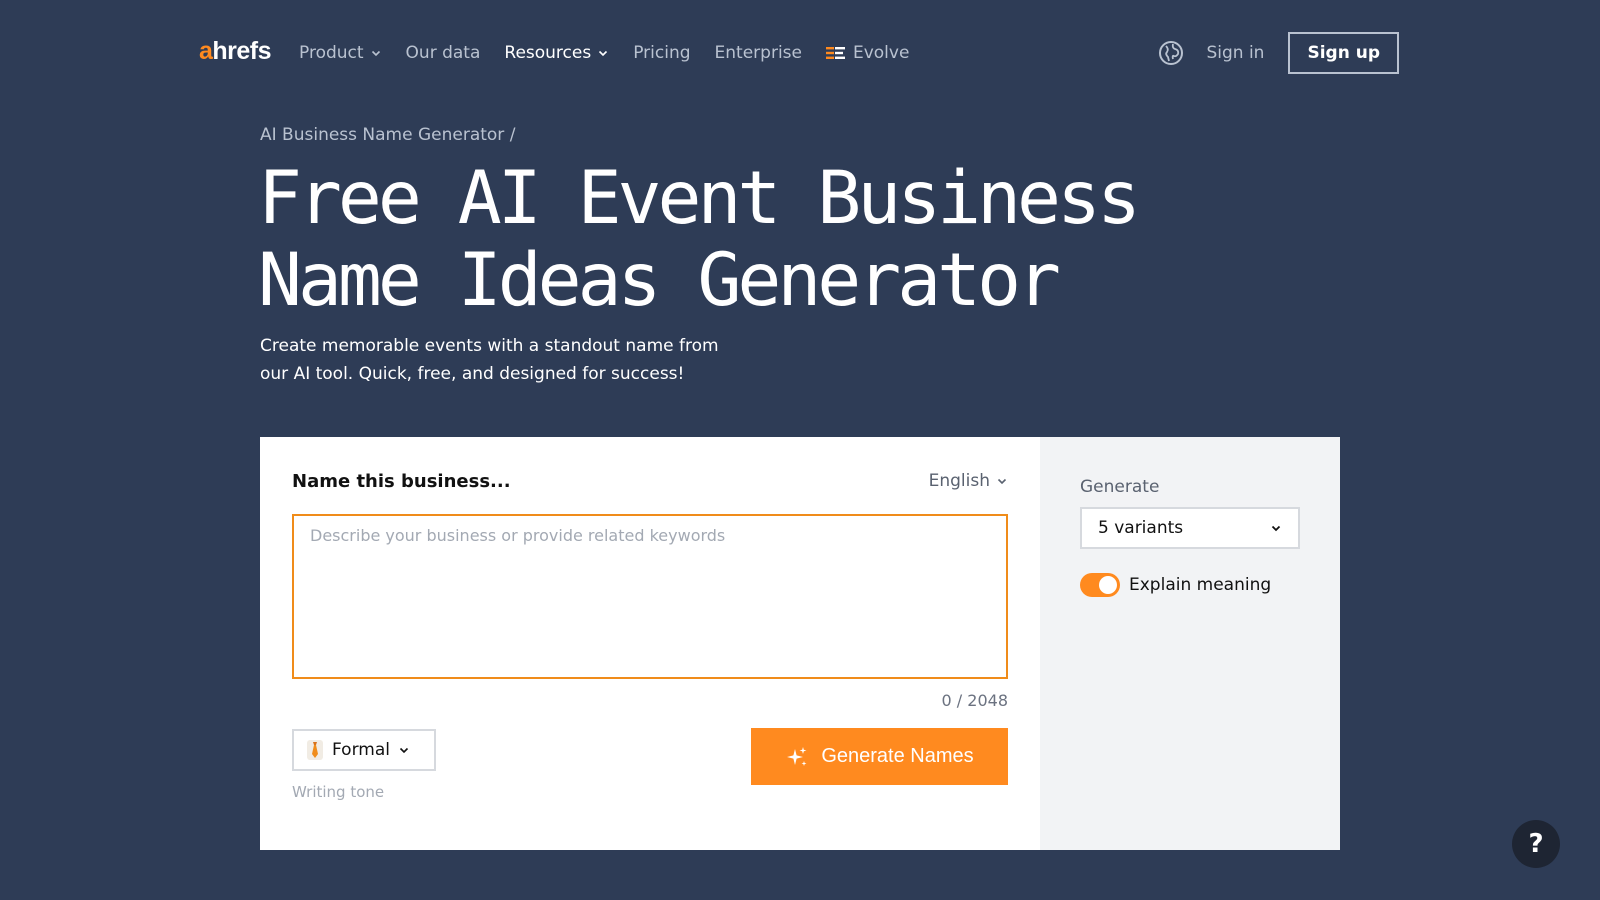 This screenshot has width=1600, height=900. What do you see at coordinates (959, 481) in the screenshot?
I see `language-value: English` at bounding box center [959, 481].